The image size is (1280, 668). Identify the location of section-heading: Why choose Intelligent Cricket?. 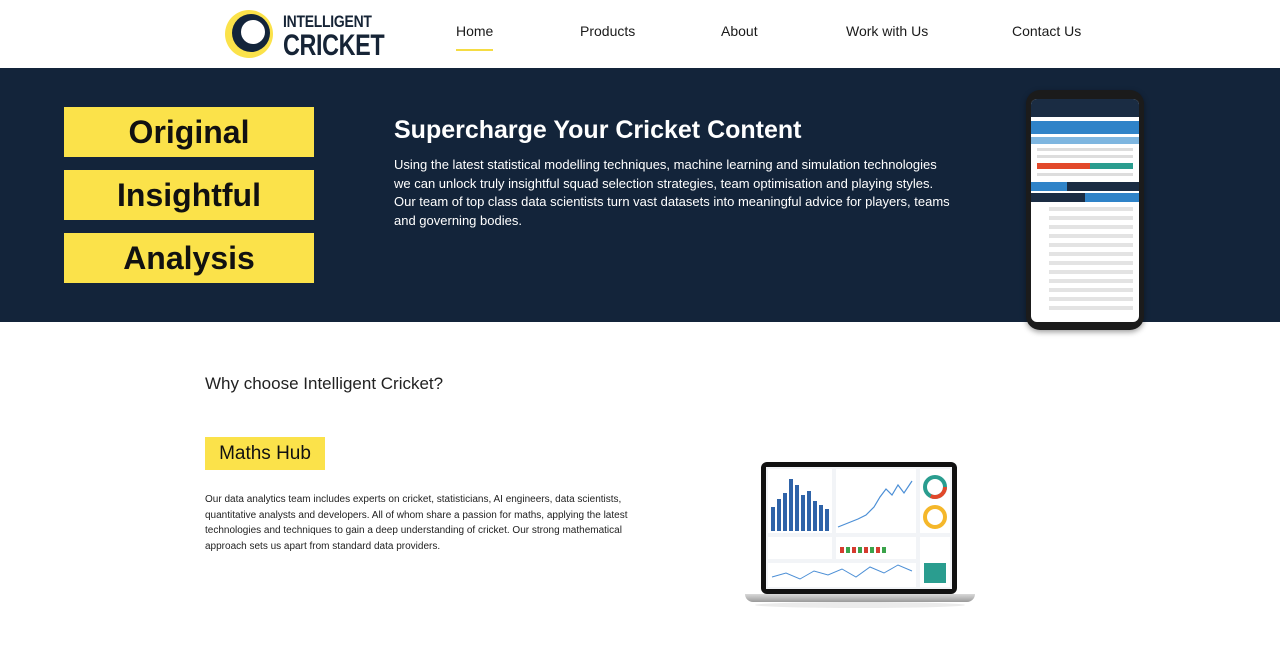
(324, 383).